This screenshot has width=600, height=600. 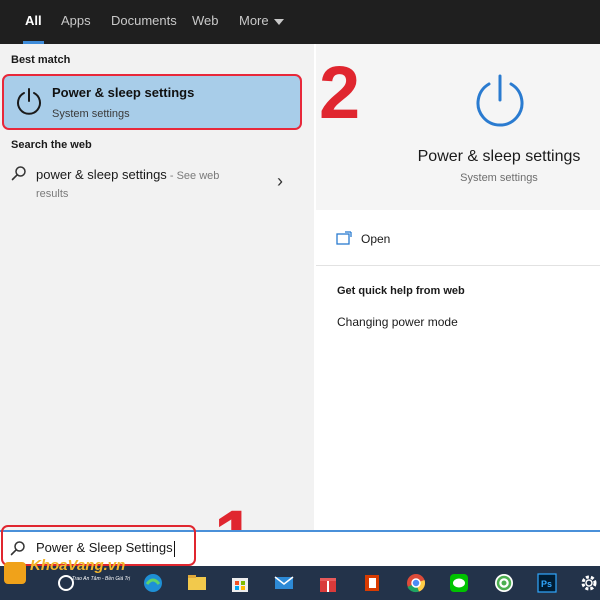 What do you see at coordinates (91, 114) in the screenshot?
I see `best-match-subtitle: System settings` at bounding box center [91, 114].